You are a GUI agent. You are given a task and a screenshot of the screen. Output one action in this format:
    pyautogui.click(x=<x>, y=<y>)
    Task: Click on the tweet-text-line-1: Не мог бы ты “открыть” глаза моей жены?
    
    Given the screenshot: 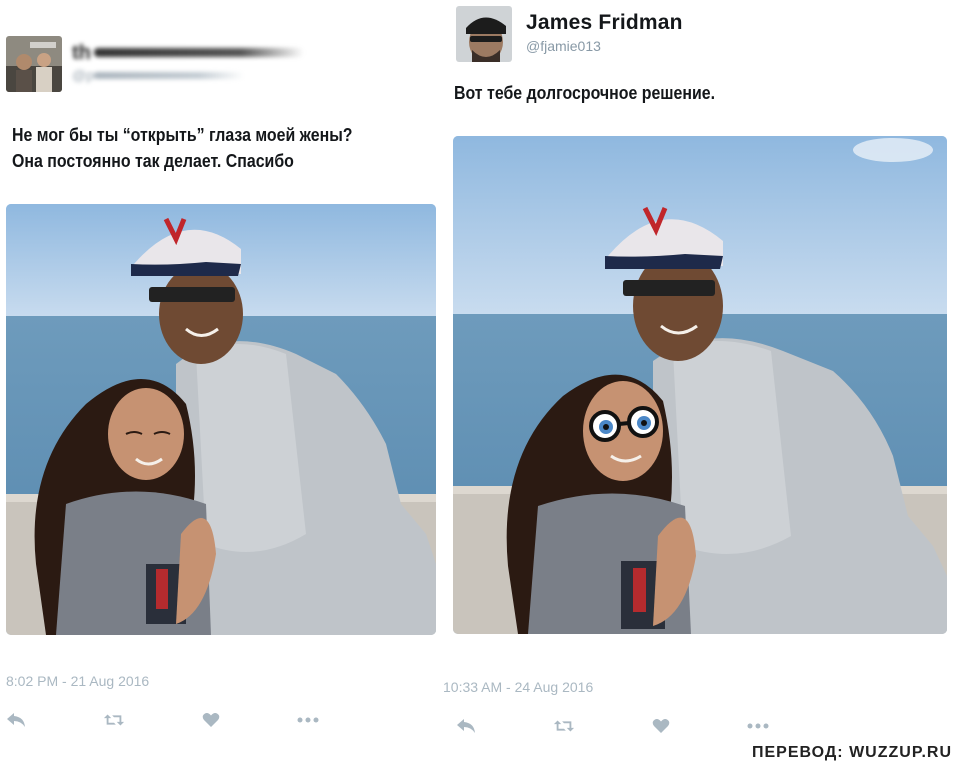 What is the action you would take?
    pyautogui.click(x=182, y=134)
    